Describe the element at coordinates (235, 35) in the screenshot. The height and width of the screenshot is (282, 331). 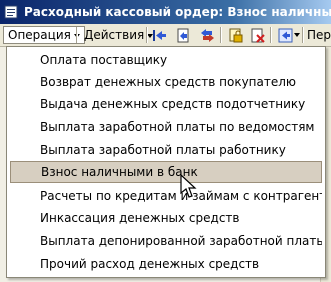
I see `lock-document-icon` at that location.